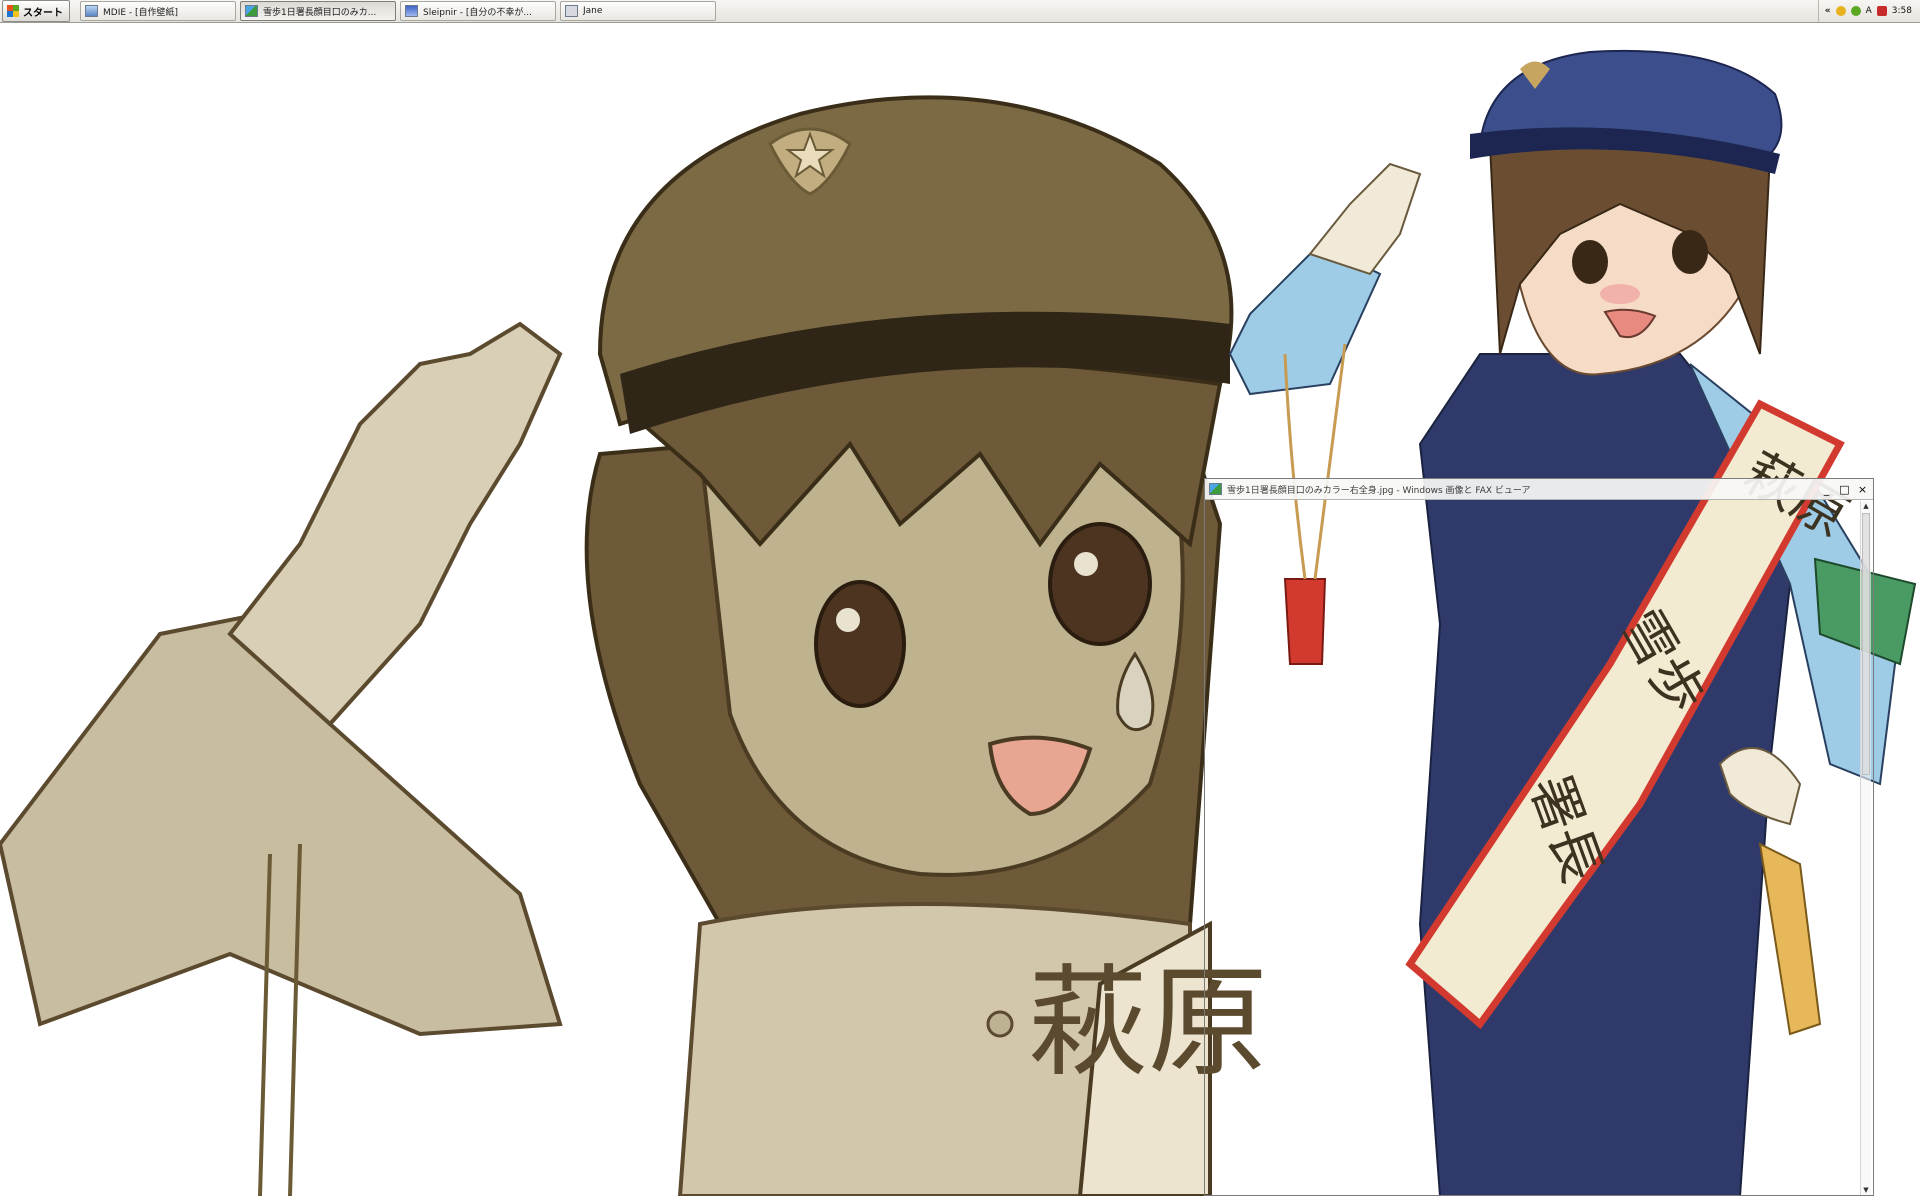 This screenshot has height=1196, width=1920. Describe the element at coordinates (1866, 1190) in the screenshot. I see `scroll-down-icon: ▼` at that location.